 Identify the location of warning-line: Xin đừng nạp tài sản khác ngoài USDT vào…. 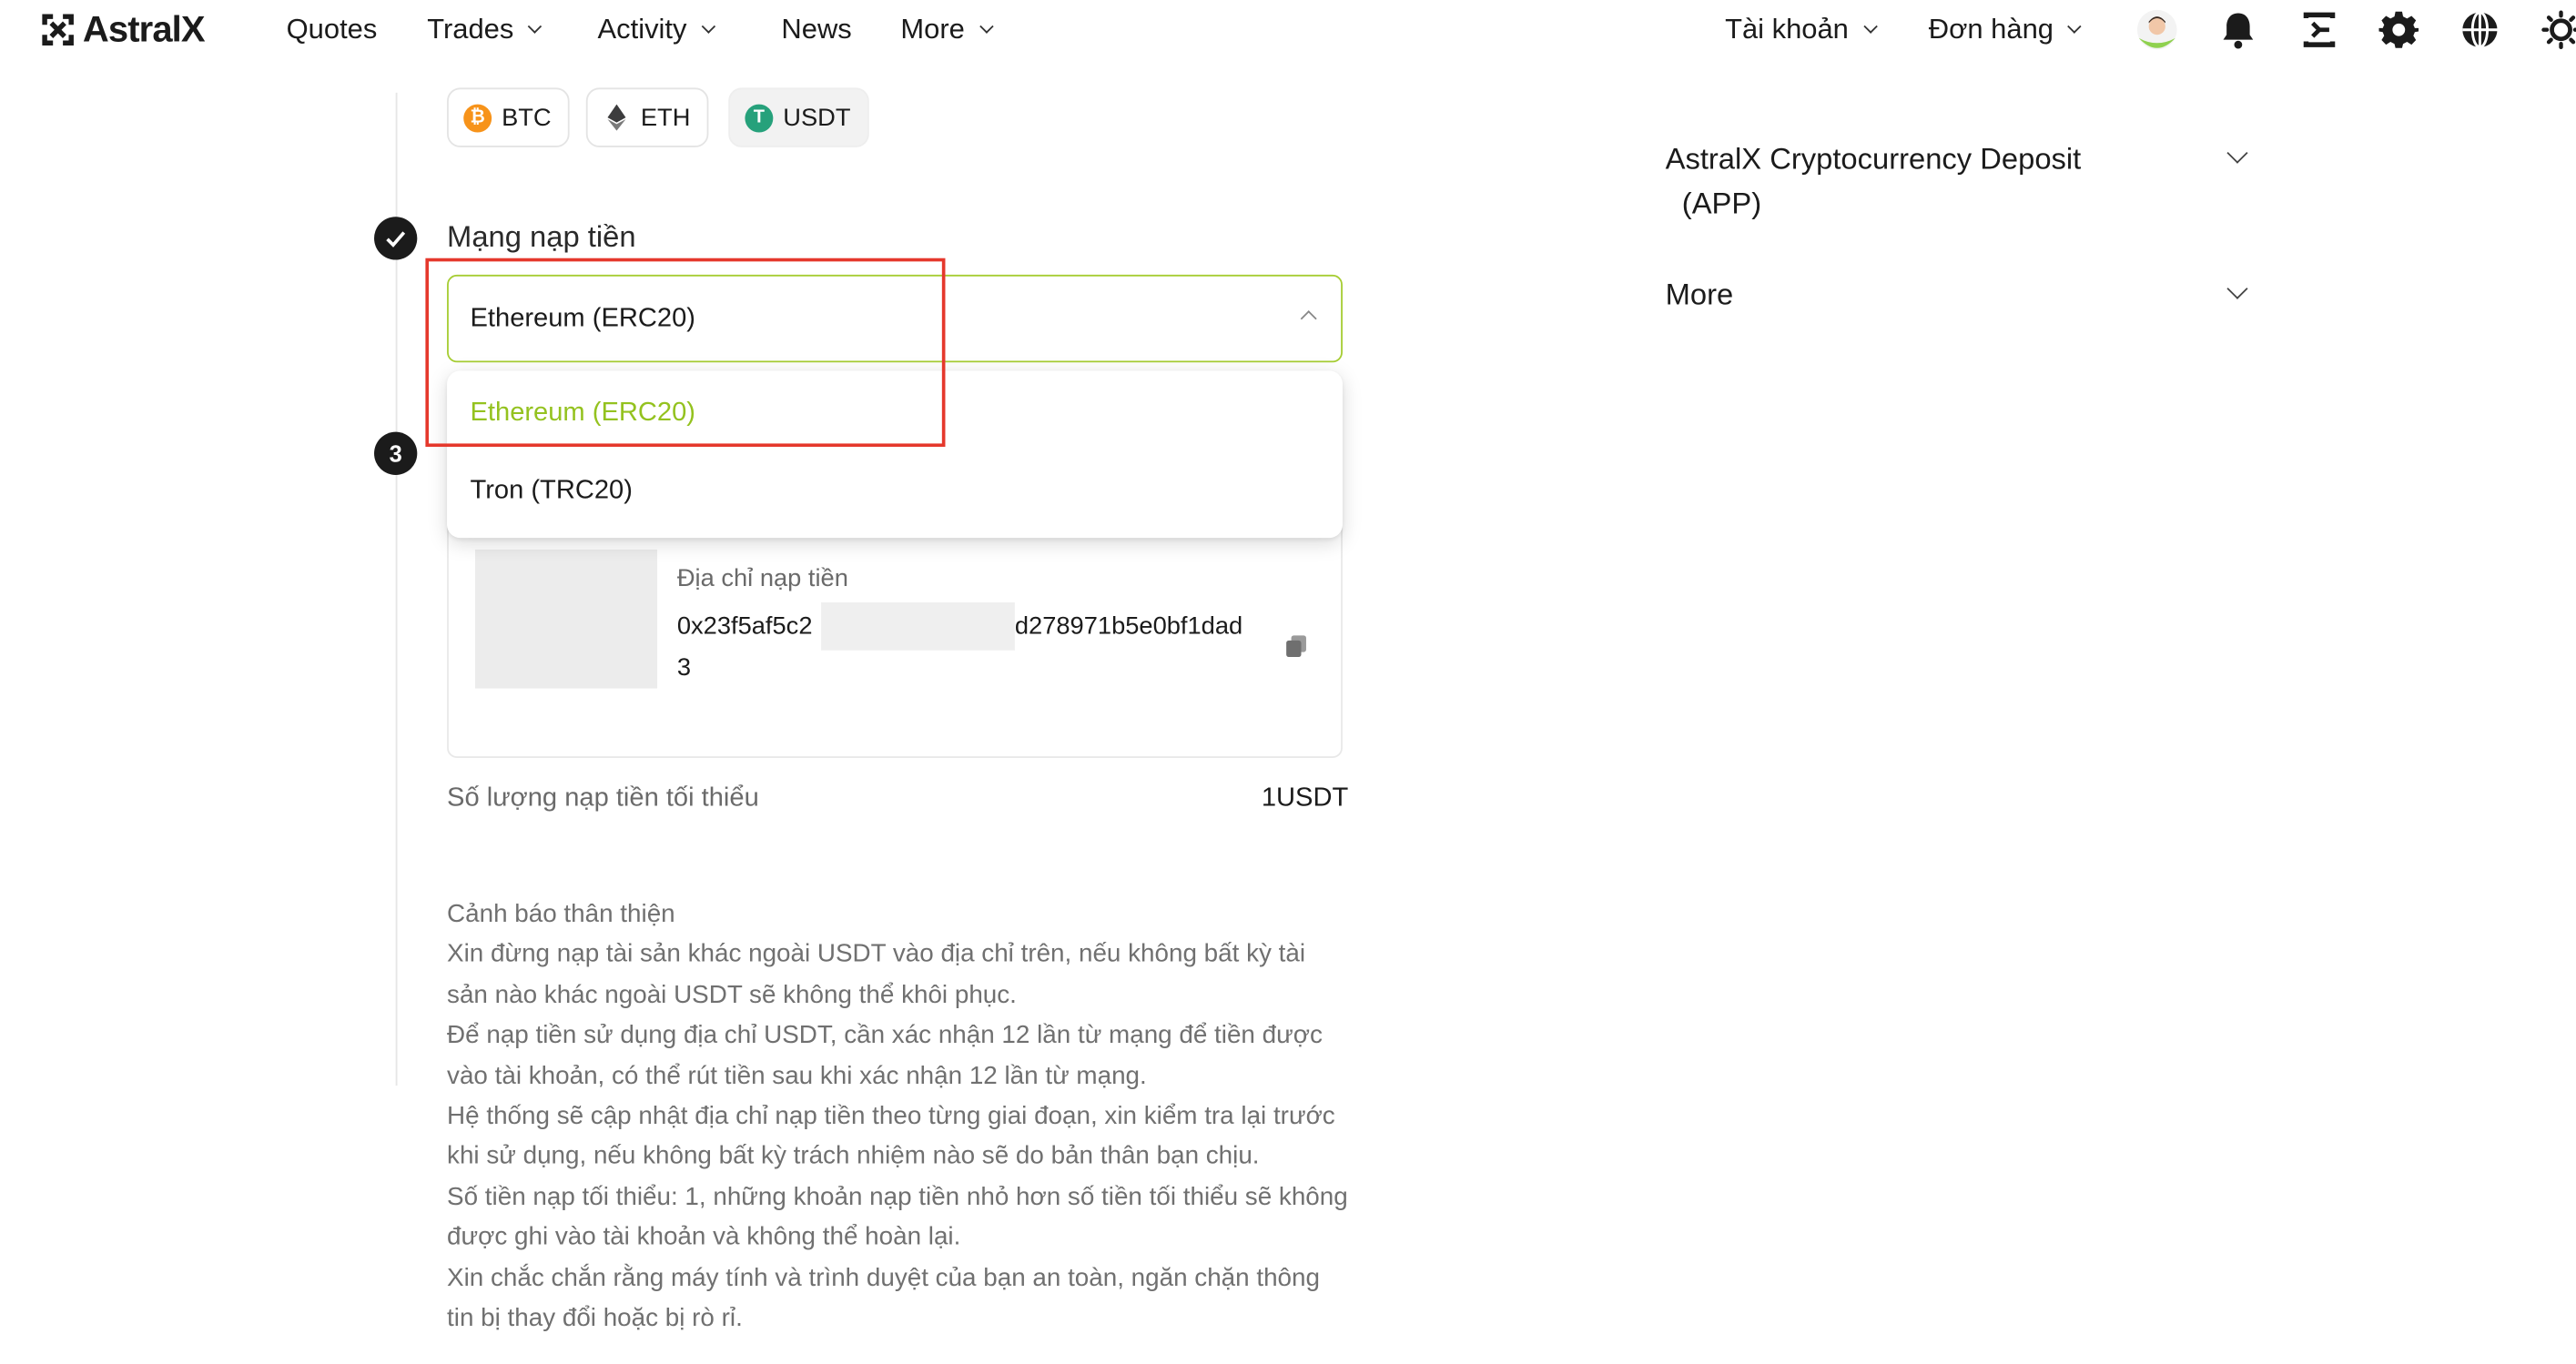
(876, 975).